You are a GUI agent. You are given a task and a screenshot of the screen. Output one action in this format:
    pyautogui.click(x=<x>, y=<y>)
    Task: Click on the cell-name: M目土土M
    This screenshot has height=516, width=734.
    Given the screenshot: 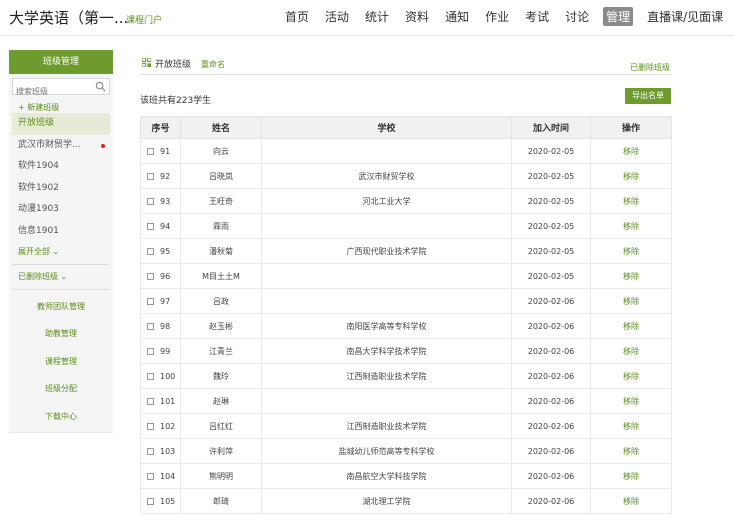 What is the action you would take?
    pyautogui.click(x=221, y=276)
    